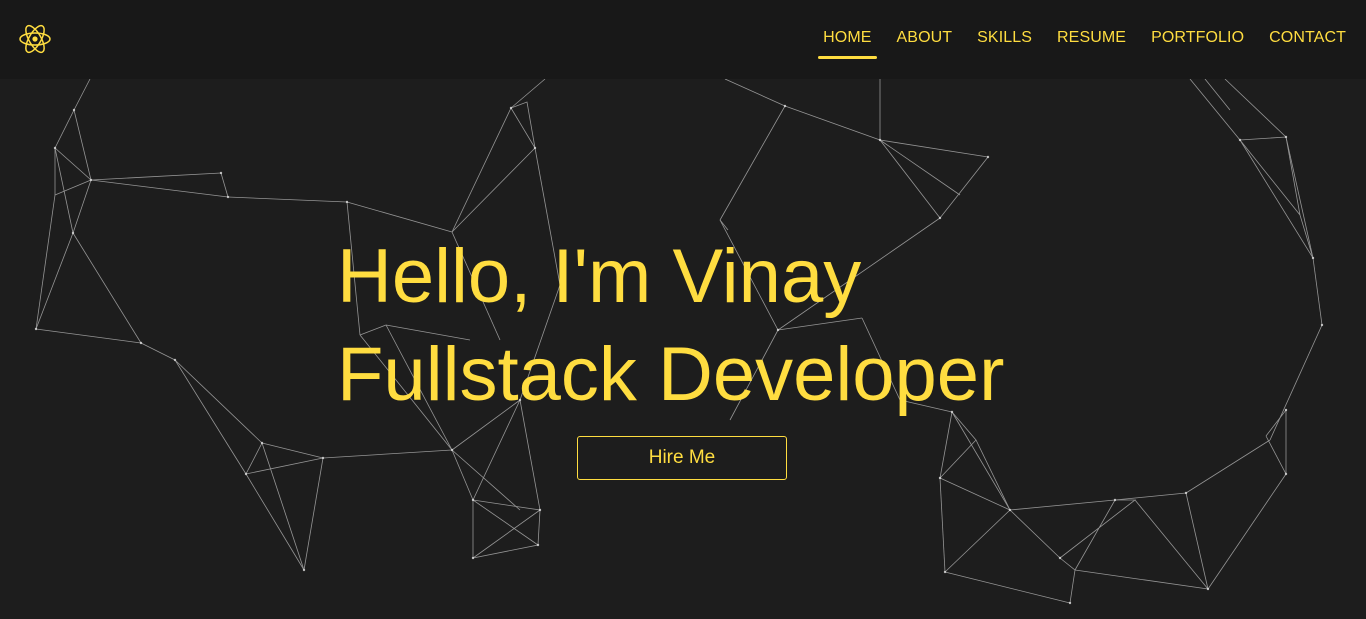  I want to click on nav-item-contact: CONTACT, so click(1307, 39).